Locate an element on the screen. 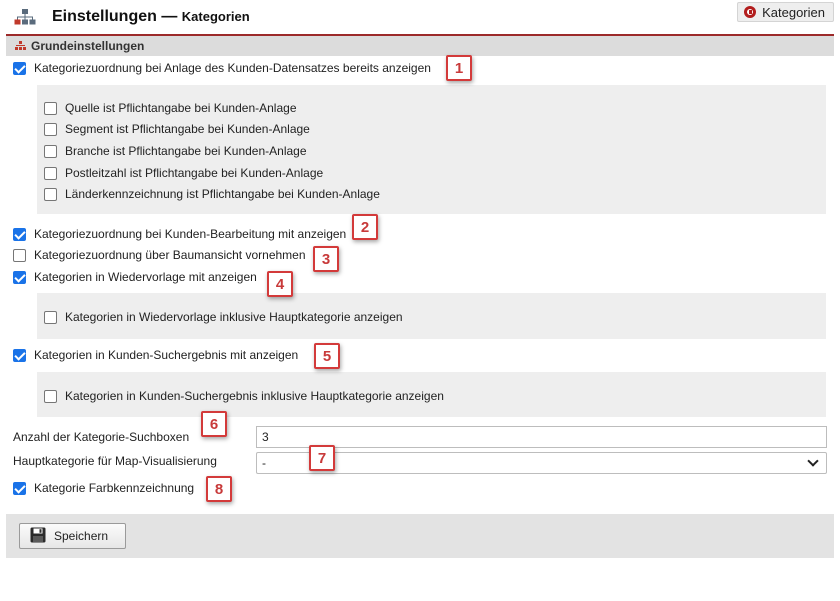 The height and width of the screenshot is (601, 840). save-button: Speichern is located at coordinates (72, 536).